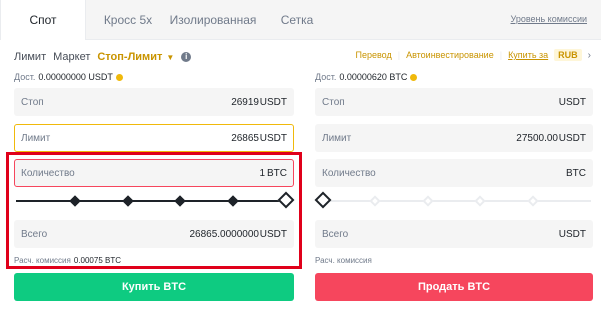  What do you see at coordinates (323, 200) in the screenshot?
I see `slider-thumb` at bounding box center [323, 200].